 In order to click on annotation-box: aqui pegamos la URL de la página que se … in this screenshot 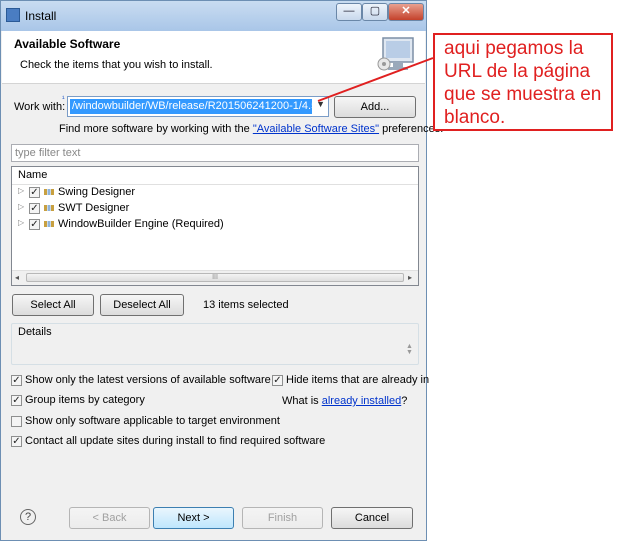, I will do `click(523, 82)`.